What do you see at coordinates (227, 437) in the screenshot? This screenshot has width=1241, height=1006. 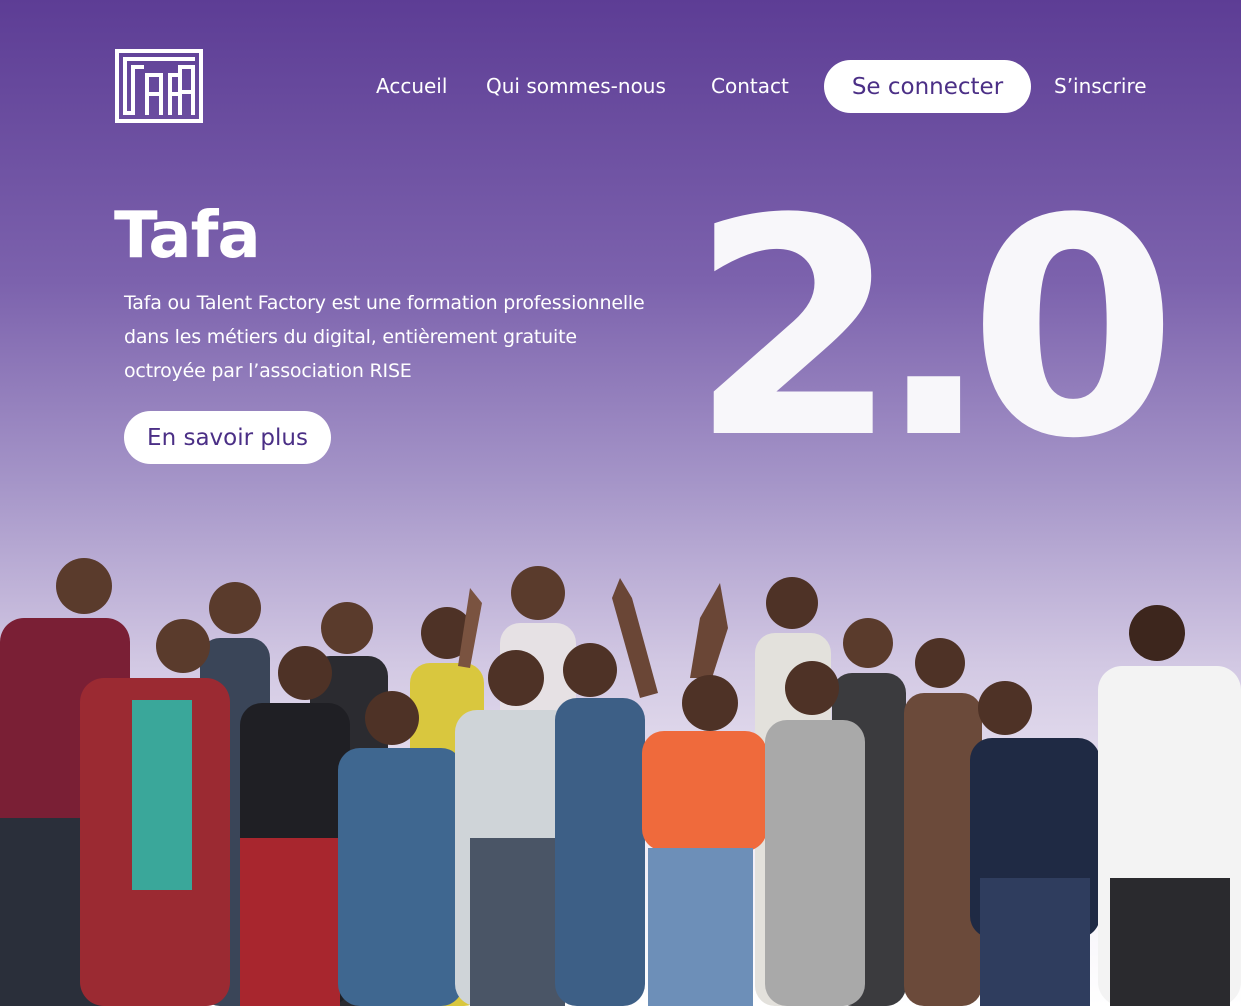 I see `learn-more-button: En savoir plus` at bounding box center [227, 437].